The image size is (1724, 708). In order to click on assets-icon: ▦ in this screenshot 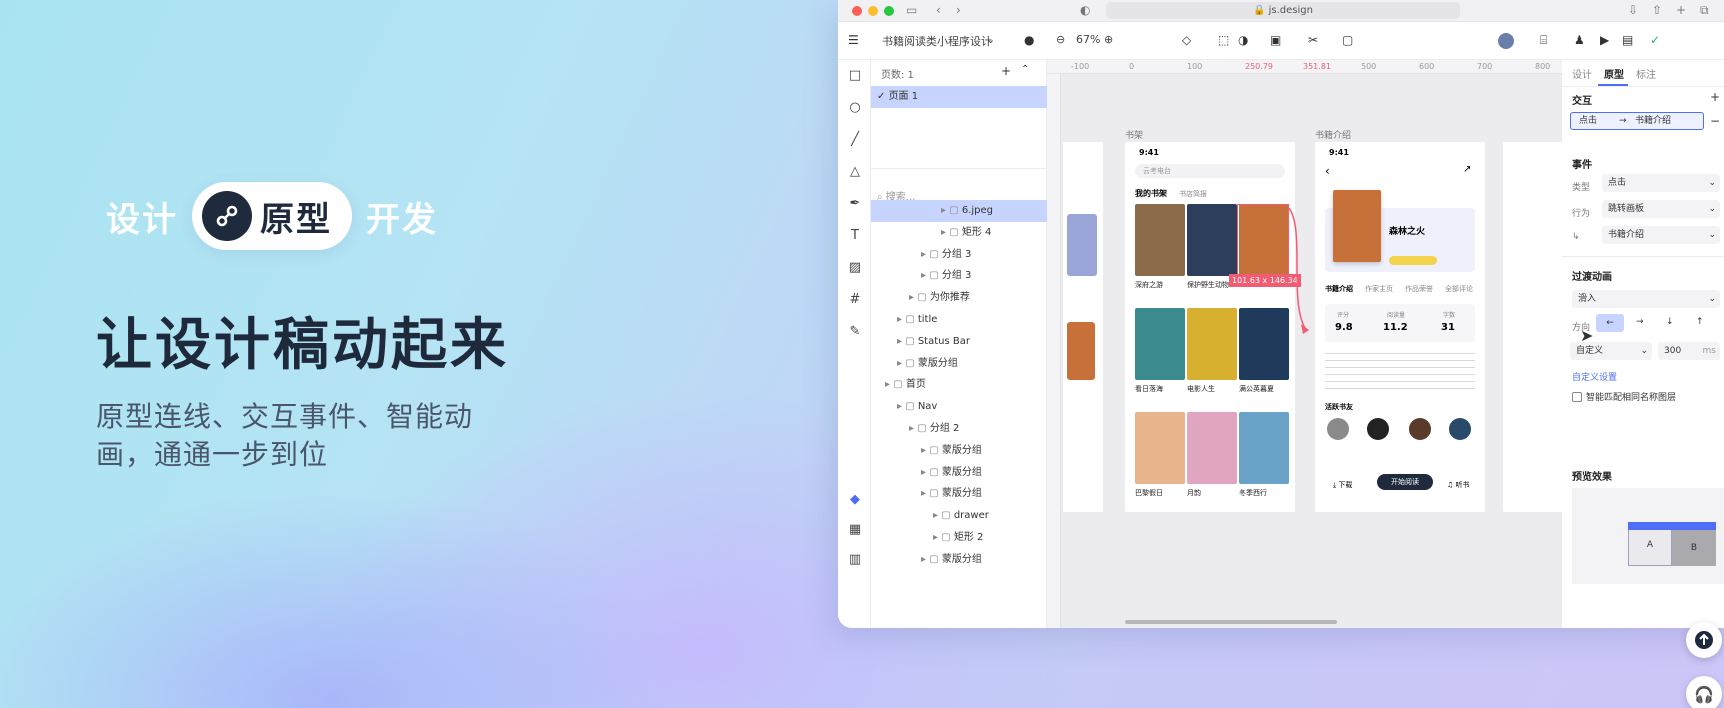, I will do `click(855, 530)`.